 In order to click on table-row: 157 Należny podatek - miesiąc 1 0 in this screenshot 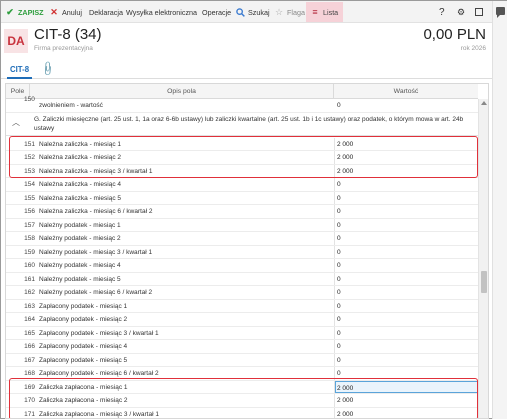, I will do `click(242, 225)`.